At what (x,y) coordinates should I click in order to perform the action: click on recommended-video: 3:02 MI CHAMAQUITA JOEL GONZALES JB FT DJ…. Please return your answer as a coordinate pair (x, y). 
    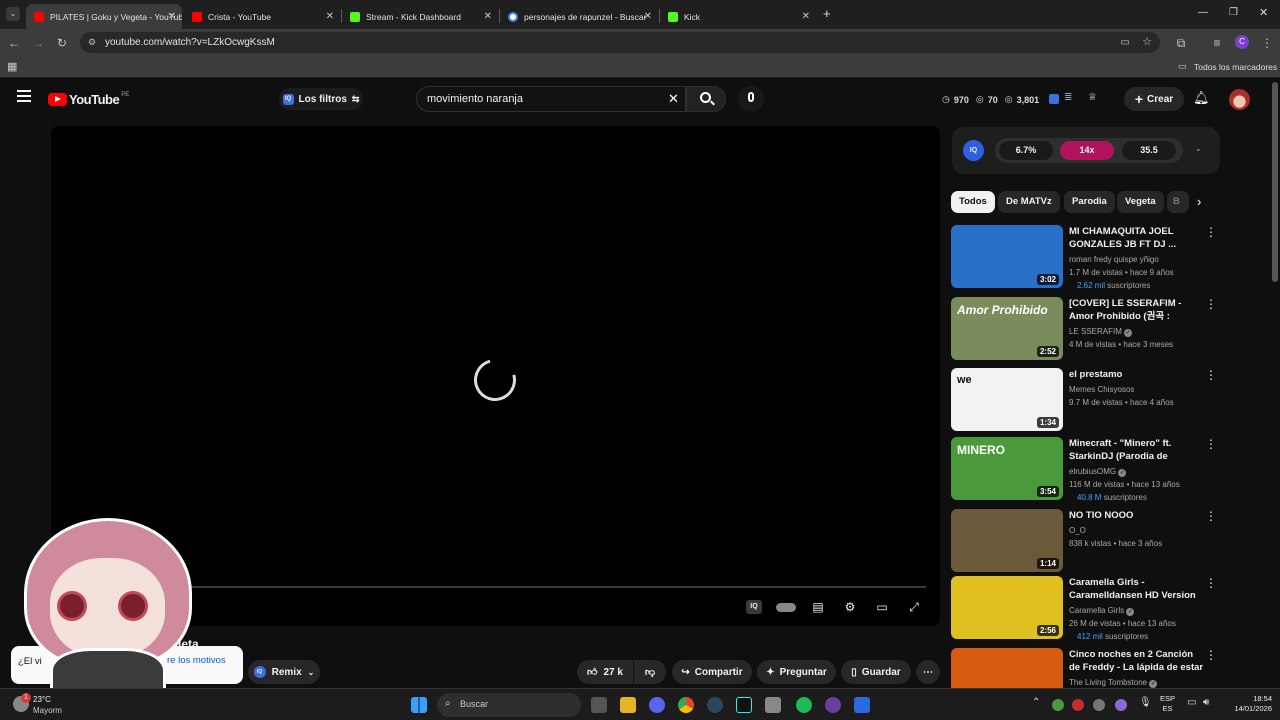
    Looking at the image, I should click on (1086, 258).